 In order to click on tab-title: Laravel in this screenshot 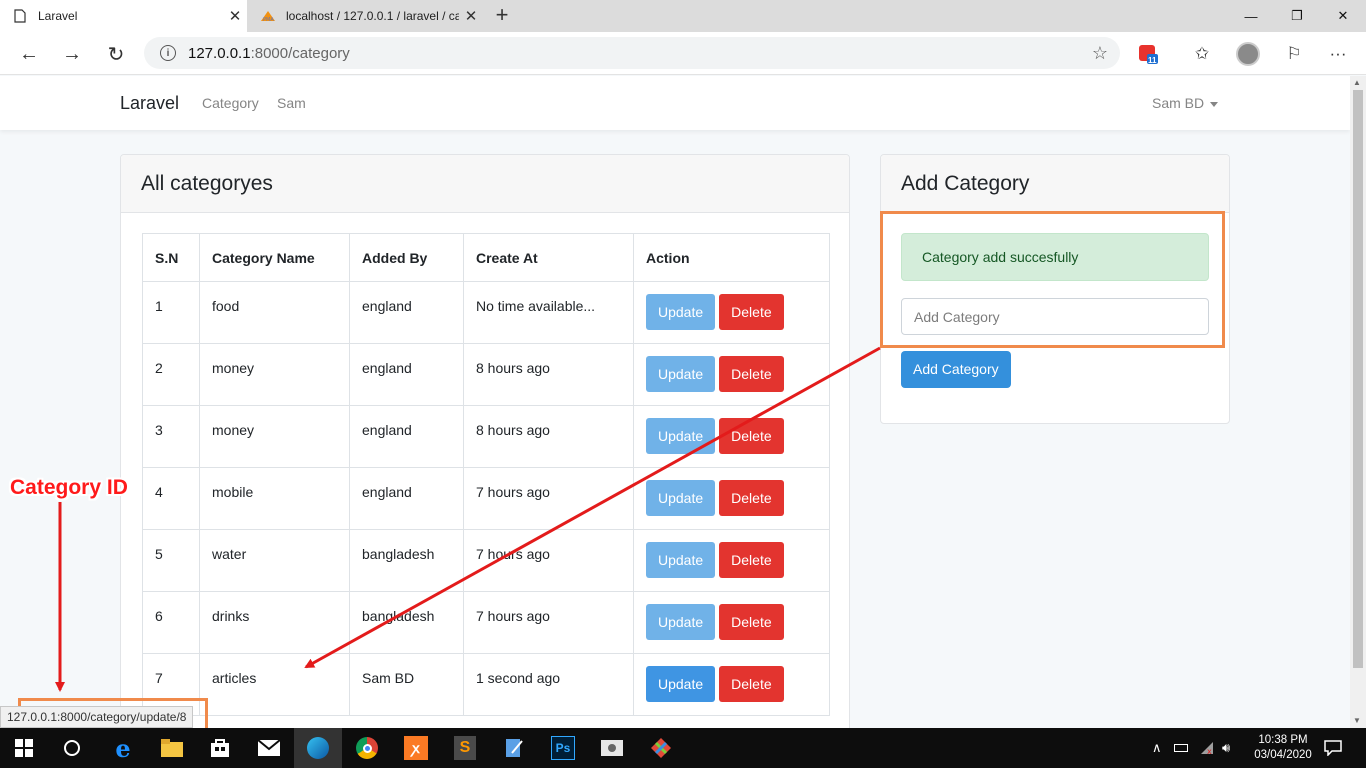, I will do `click(58, 16)`.